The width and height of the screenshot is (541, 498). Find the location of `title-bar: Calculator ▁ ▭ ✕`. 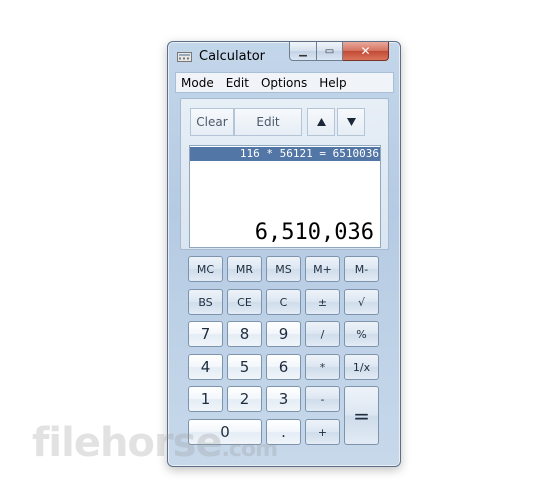

title-bar: Calculator ▁ ▭ ✕ is located at coordinates (284, 57).